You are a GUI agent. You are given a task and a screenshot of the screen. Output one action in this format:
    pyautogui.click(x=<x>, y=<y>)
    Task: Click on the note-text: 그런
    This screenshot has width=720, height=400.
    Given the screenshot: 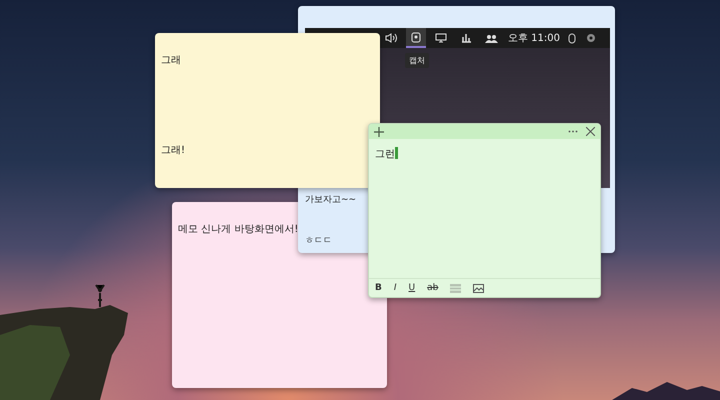 What is the action you would take?
    pyautogui.click(x=385, y=154)
    